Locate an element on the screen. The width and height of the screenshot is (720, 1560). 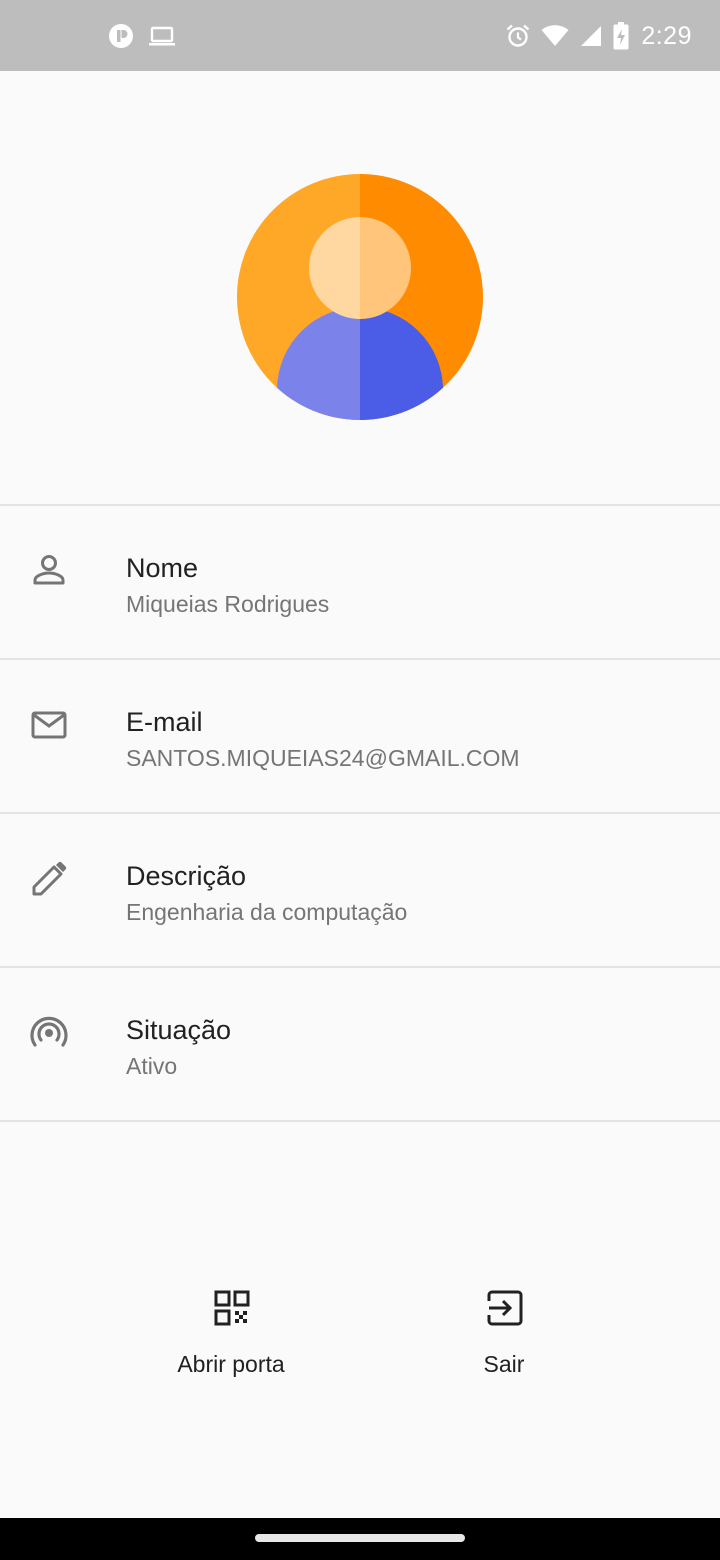
person-avatar-icon is located at coordinates (360, 297).